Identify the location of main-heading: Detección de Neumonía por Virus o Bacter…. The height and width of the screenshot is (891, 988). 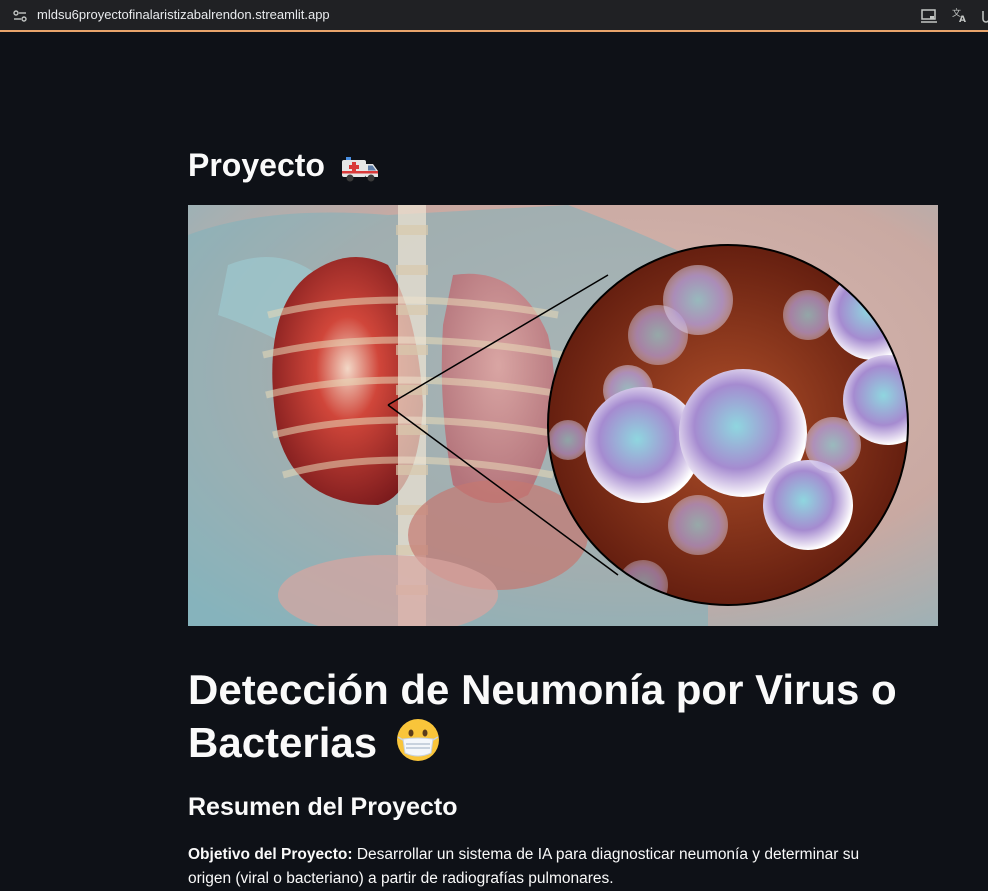
(558, 716).